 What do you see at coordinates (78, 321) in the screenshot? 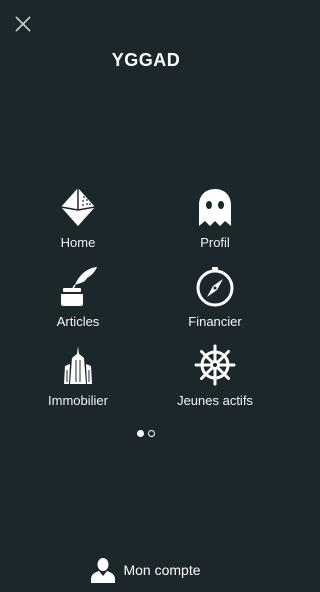
I see `menu-item-label: Articles` at bounding box center [78, 321].